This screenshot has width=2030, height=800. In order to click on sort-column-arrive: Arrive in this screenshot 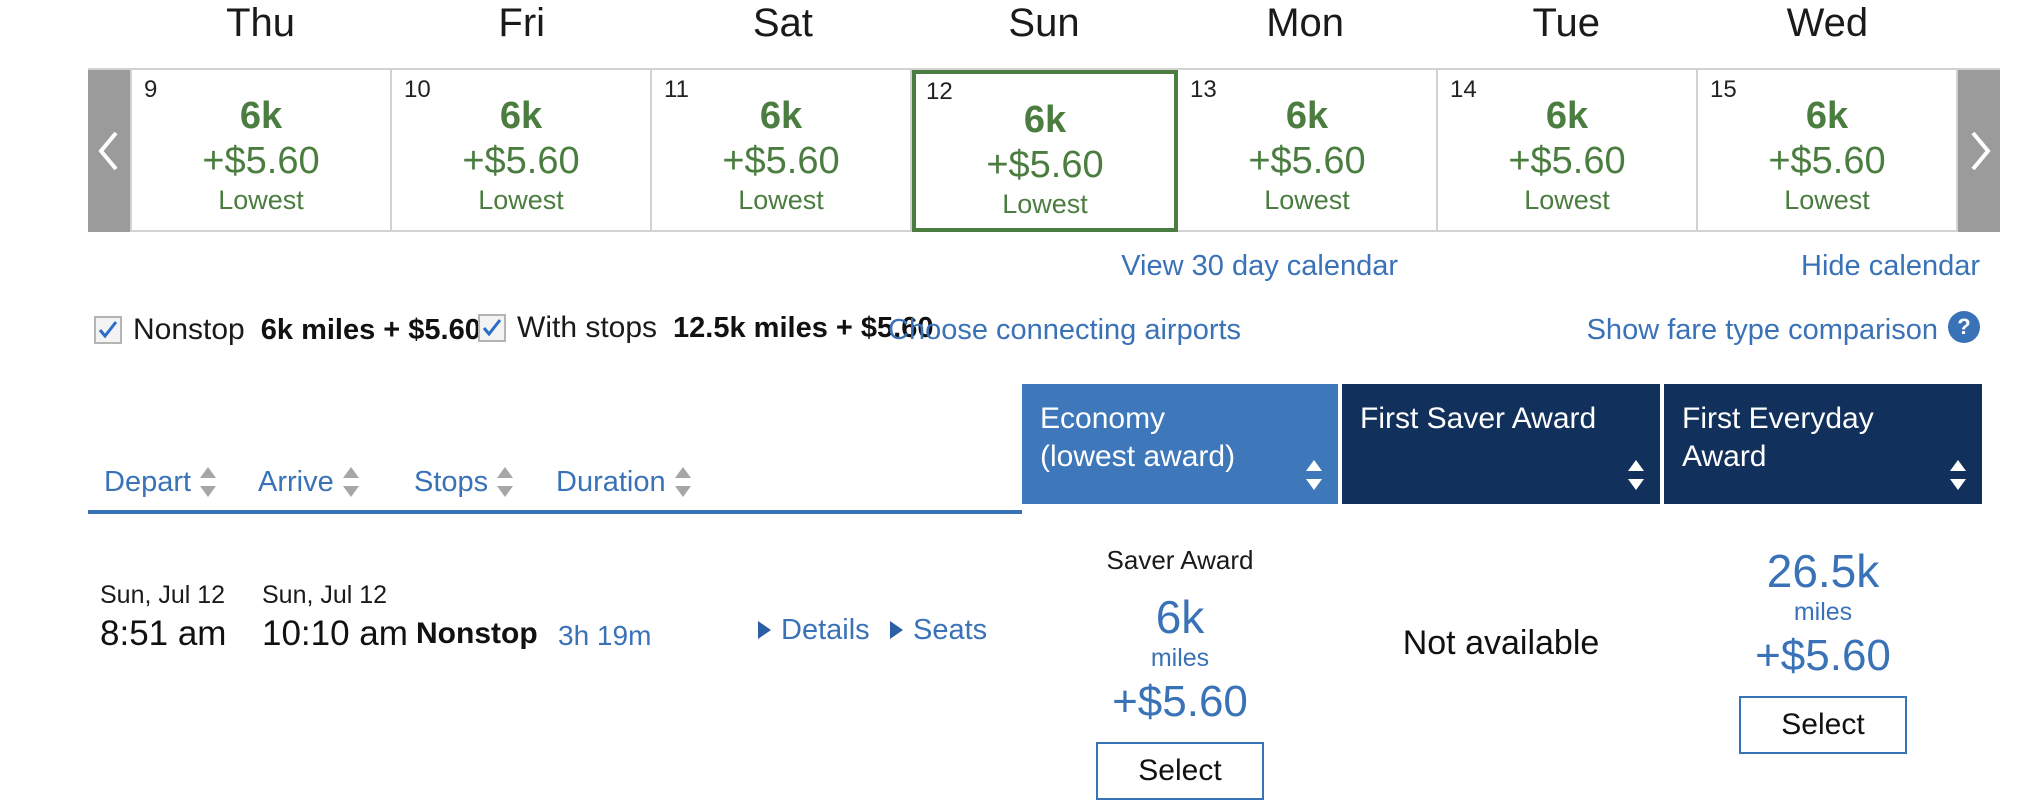, I will do `click(308, 482)`.